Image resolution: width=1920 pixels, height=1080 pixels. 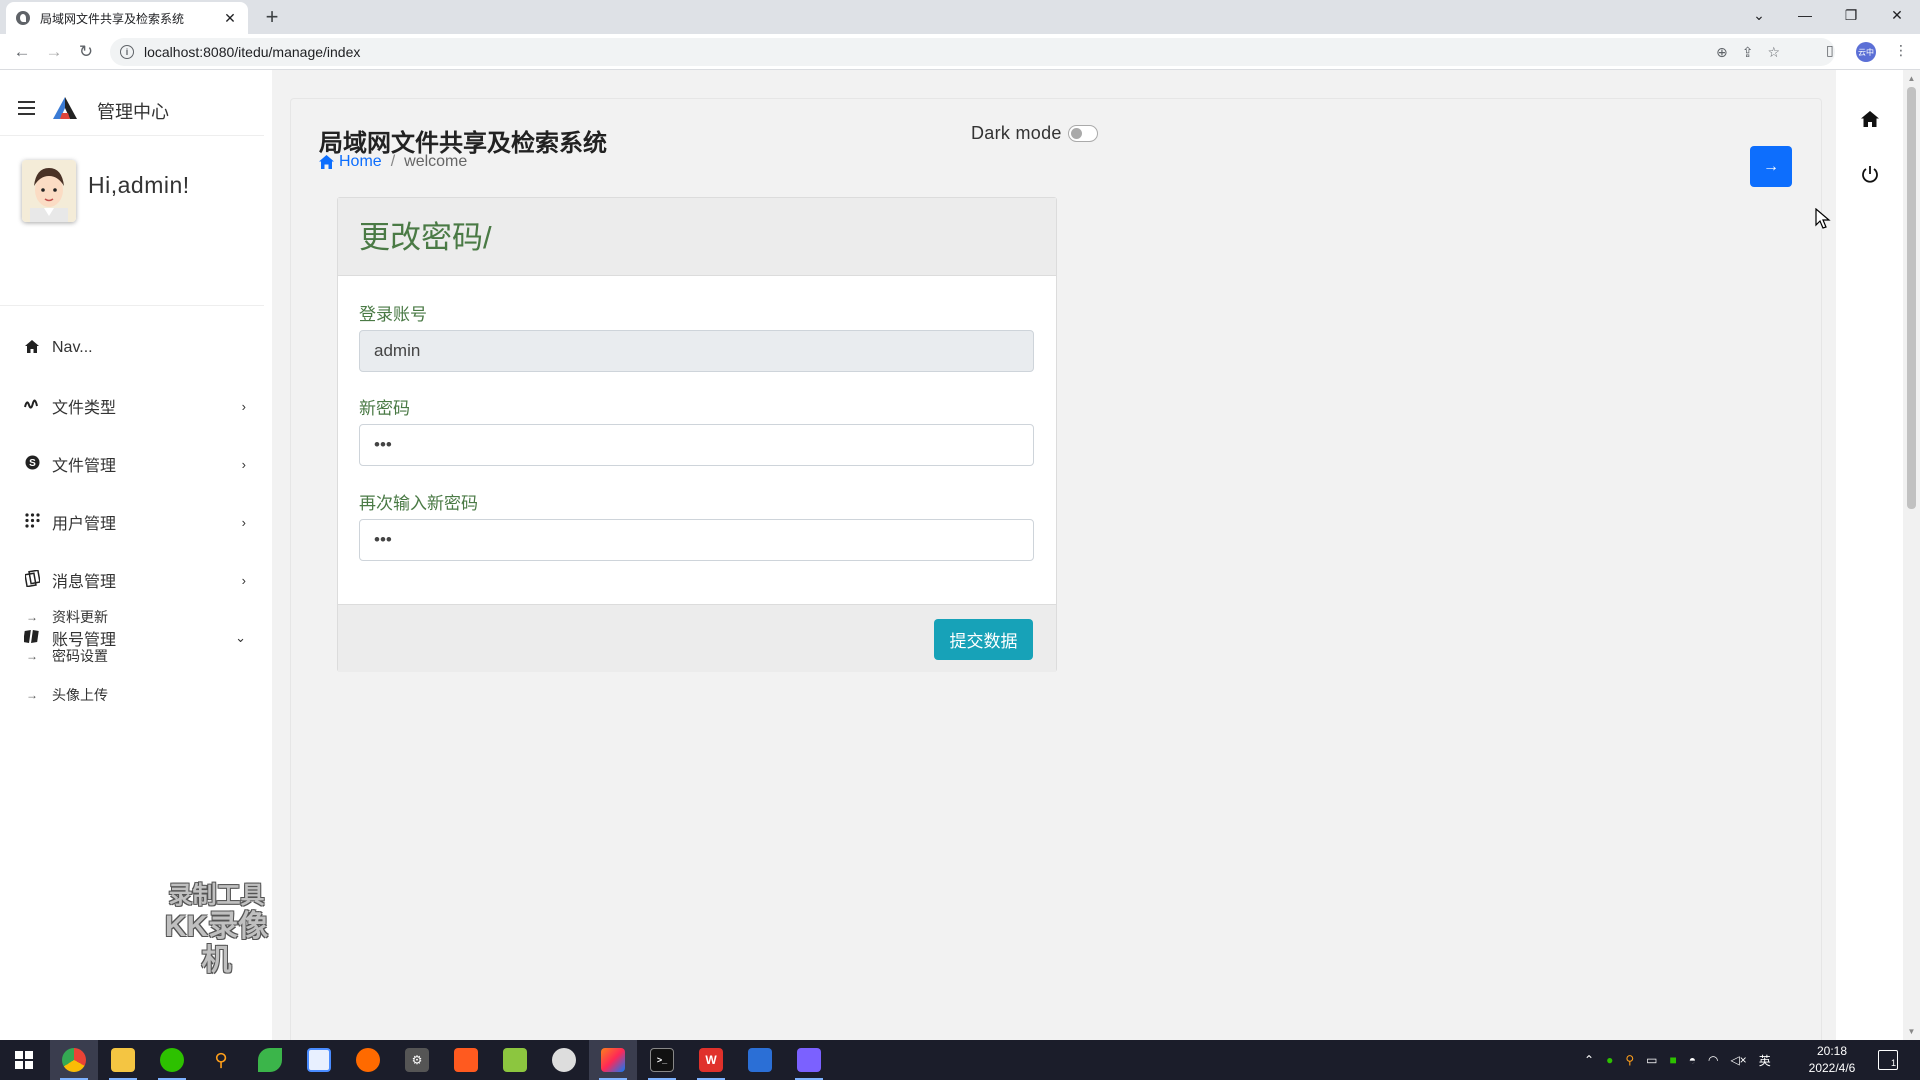 I want to click on scroll-up-icon: ▲, so click(x=1911, y=78).